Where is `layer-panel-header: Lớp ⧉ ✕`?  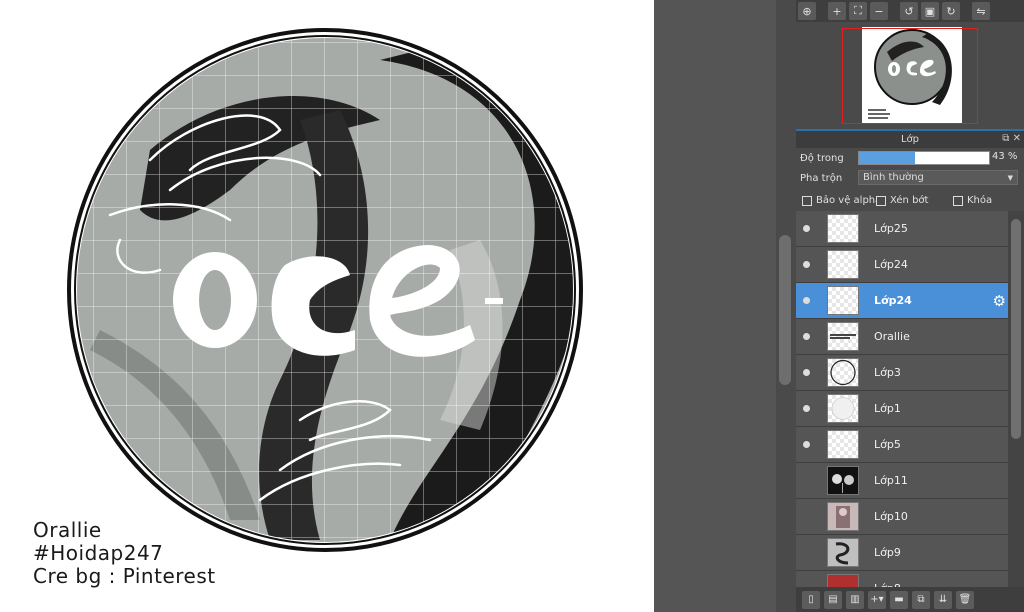 layer-panel-header: Lớp ⧉ ✕ is located at coordinates (910, 138).